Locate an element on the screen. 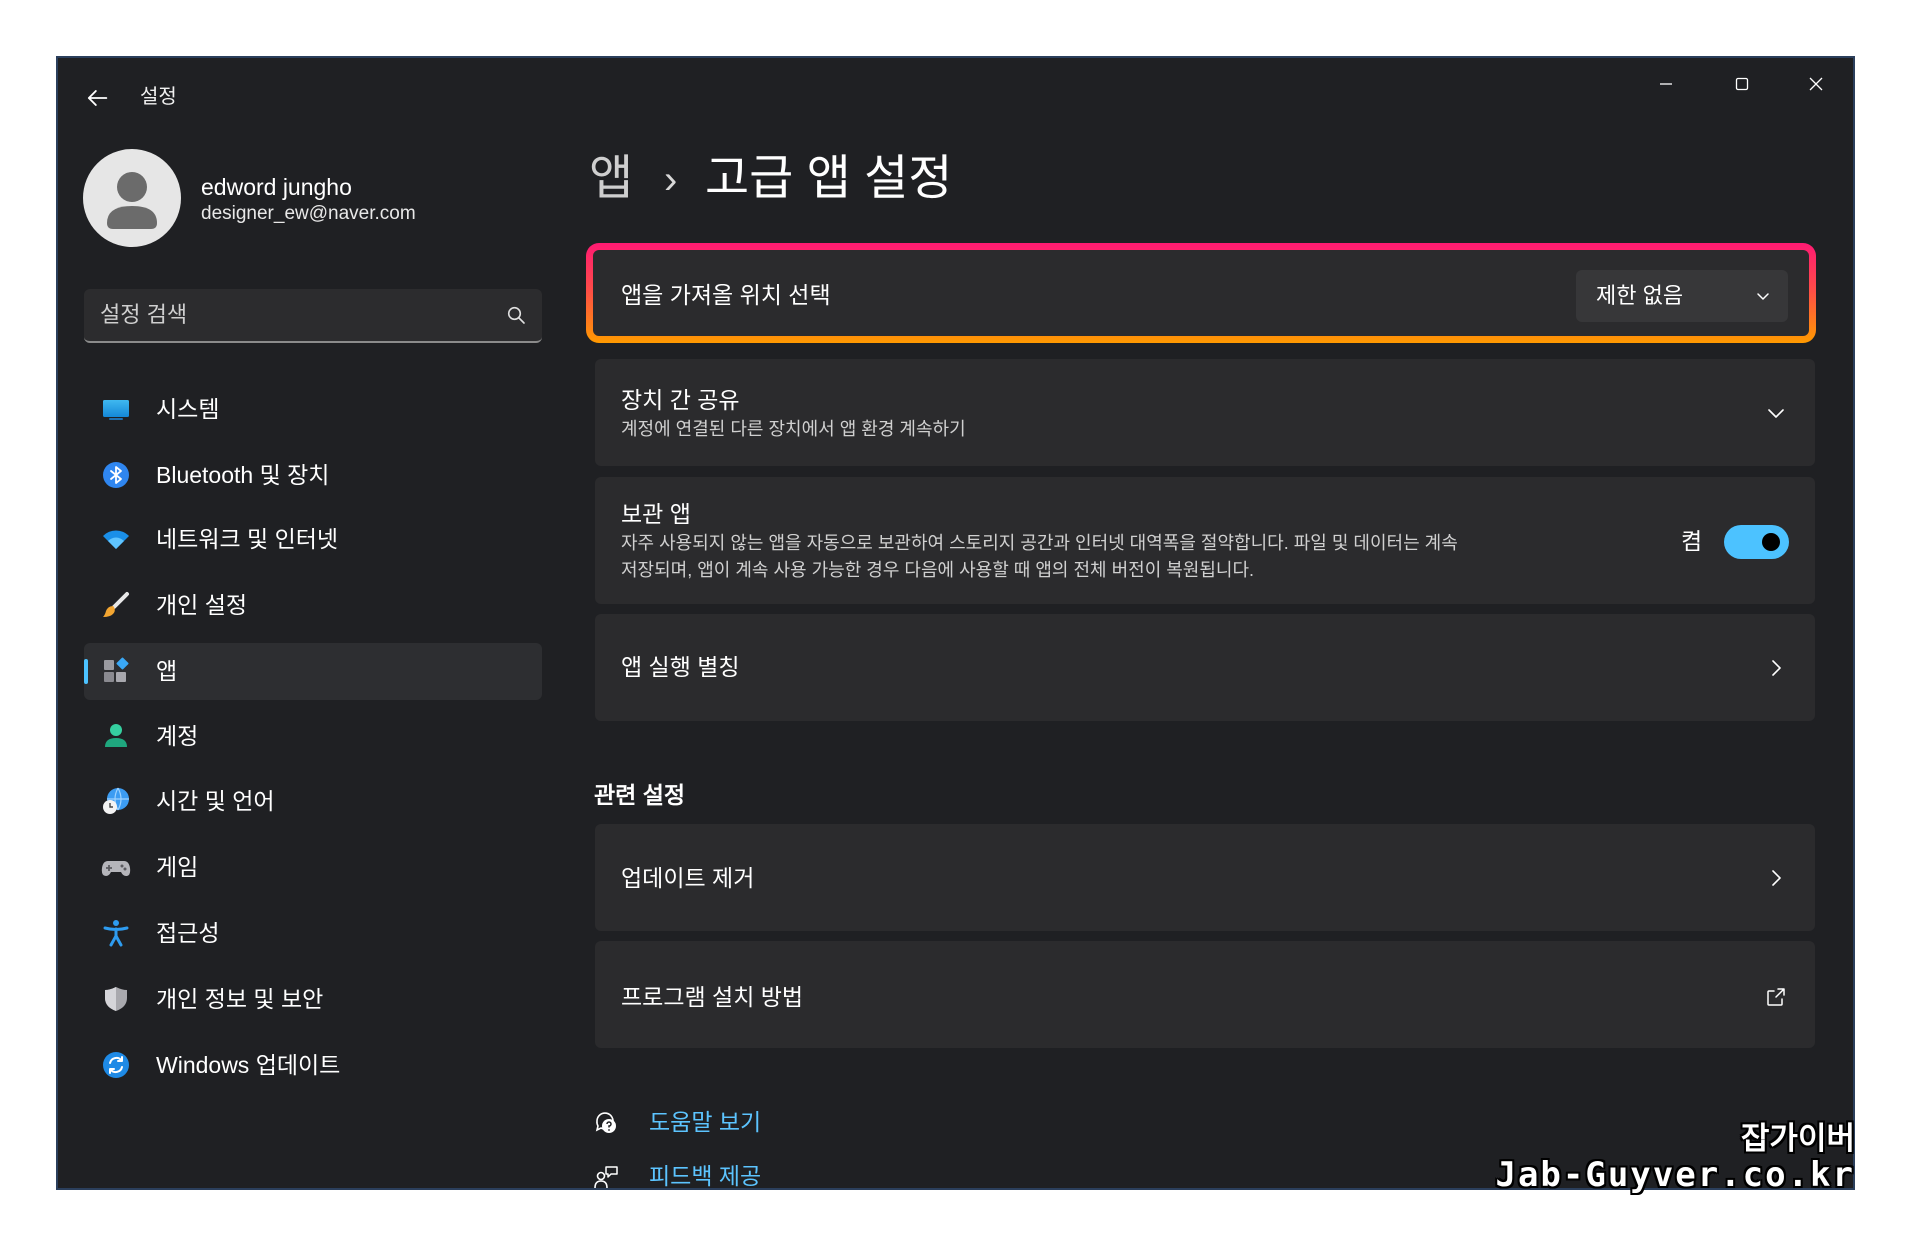 Image resolution: width=1912 pixels, height=1248 pixels. gaming-icon is located at coordinates (116, 867).